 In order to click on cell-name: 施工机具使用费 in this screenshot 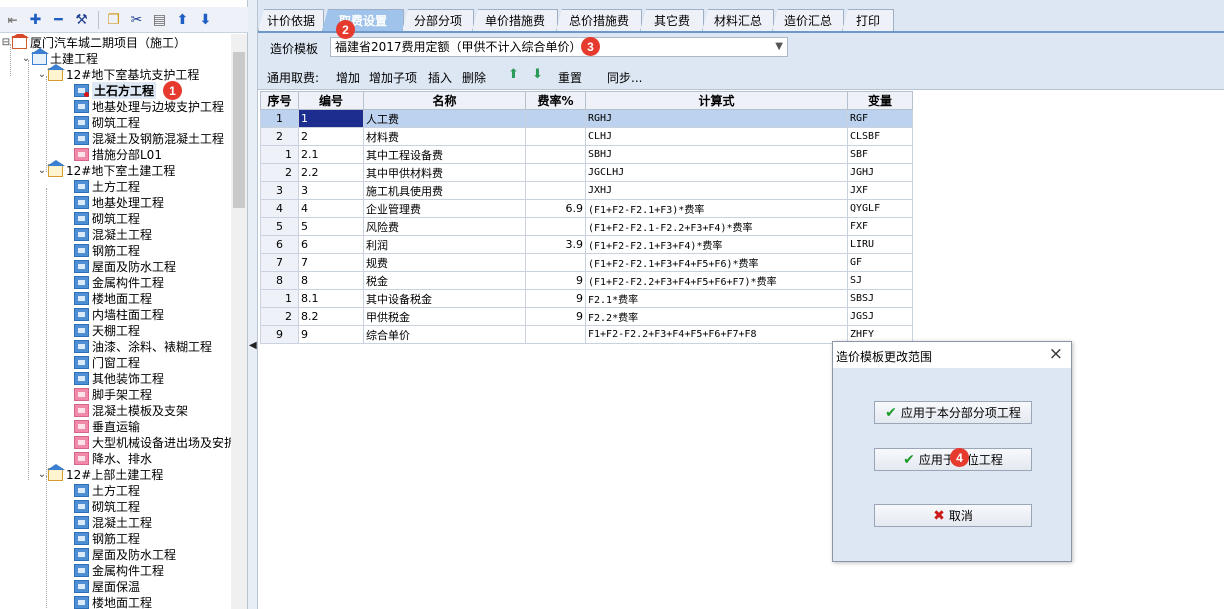, I will do `click(444, 190)`.